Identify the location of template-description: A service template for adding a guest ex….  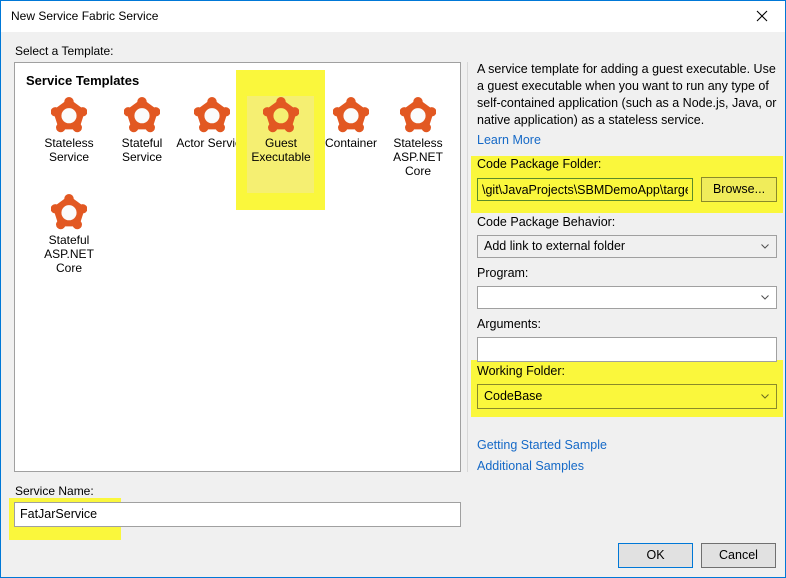
(627, 94).